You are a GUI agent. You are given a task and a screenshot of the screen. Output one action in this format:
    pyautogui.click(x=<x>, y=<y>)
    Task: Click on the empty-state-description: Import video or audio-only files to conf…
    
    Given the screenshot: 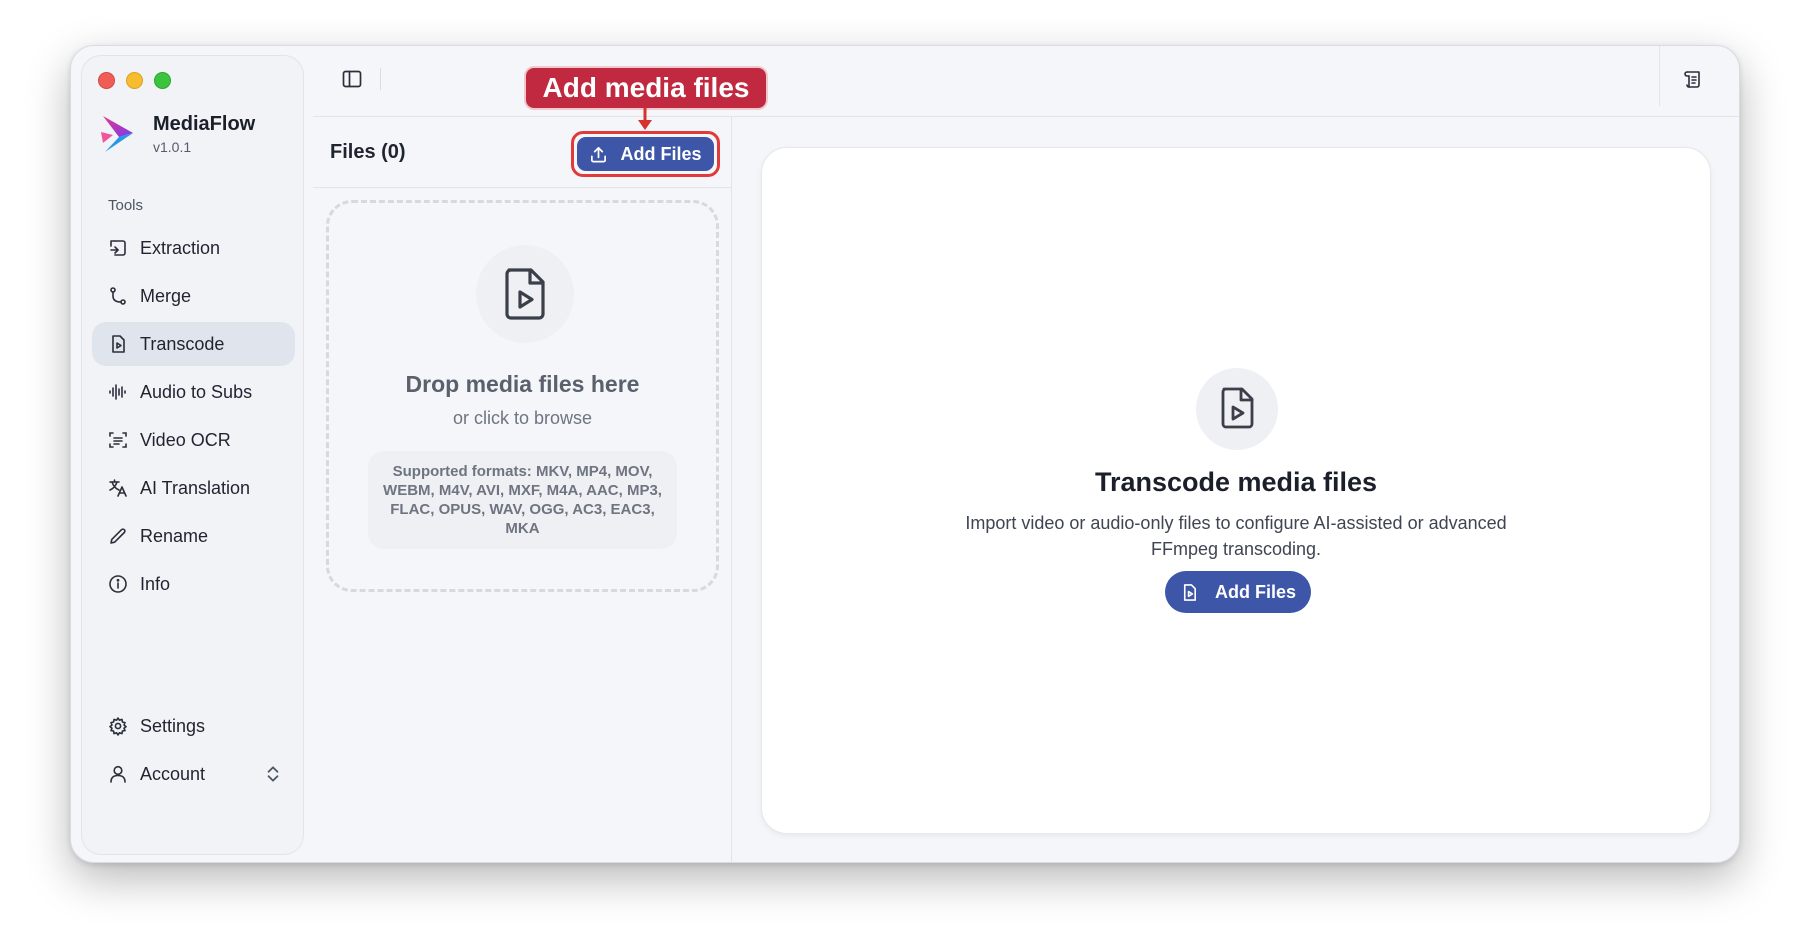 What is the action you would take?
    pyautogui.click(x=1236, y=536)
    